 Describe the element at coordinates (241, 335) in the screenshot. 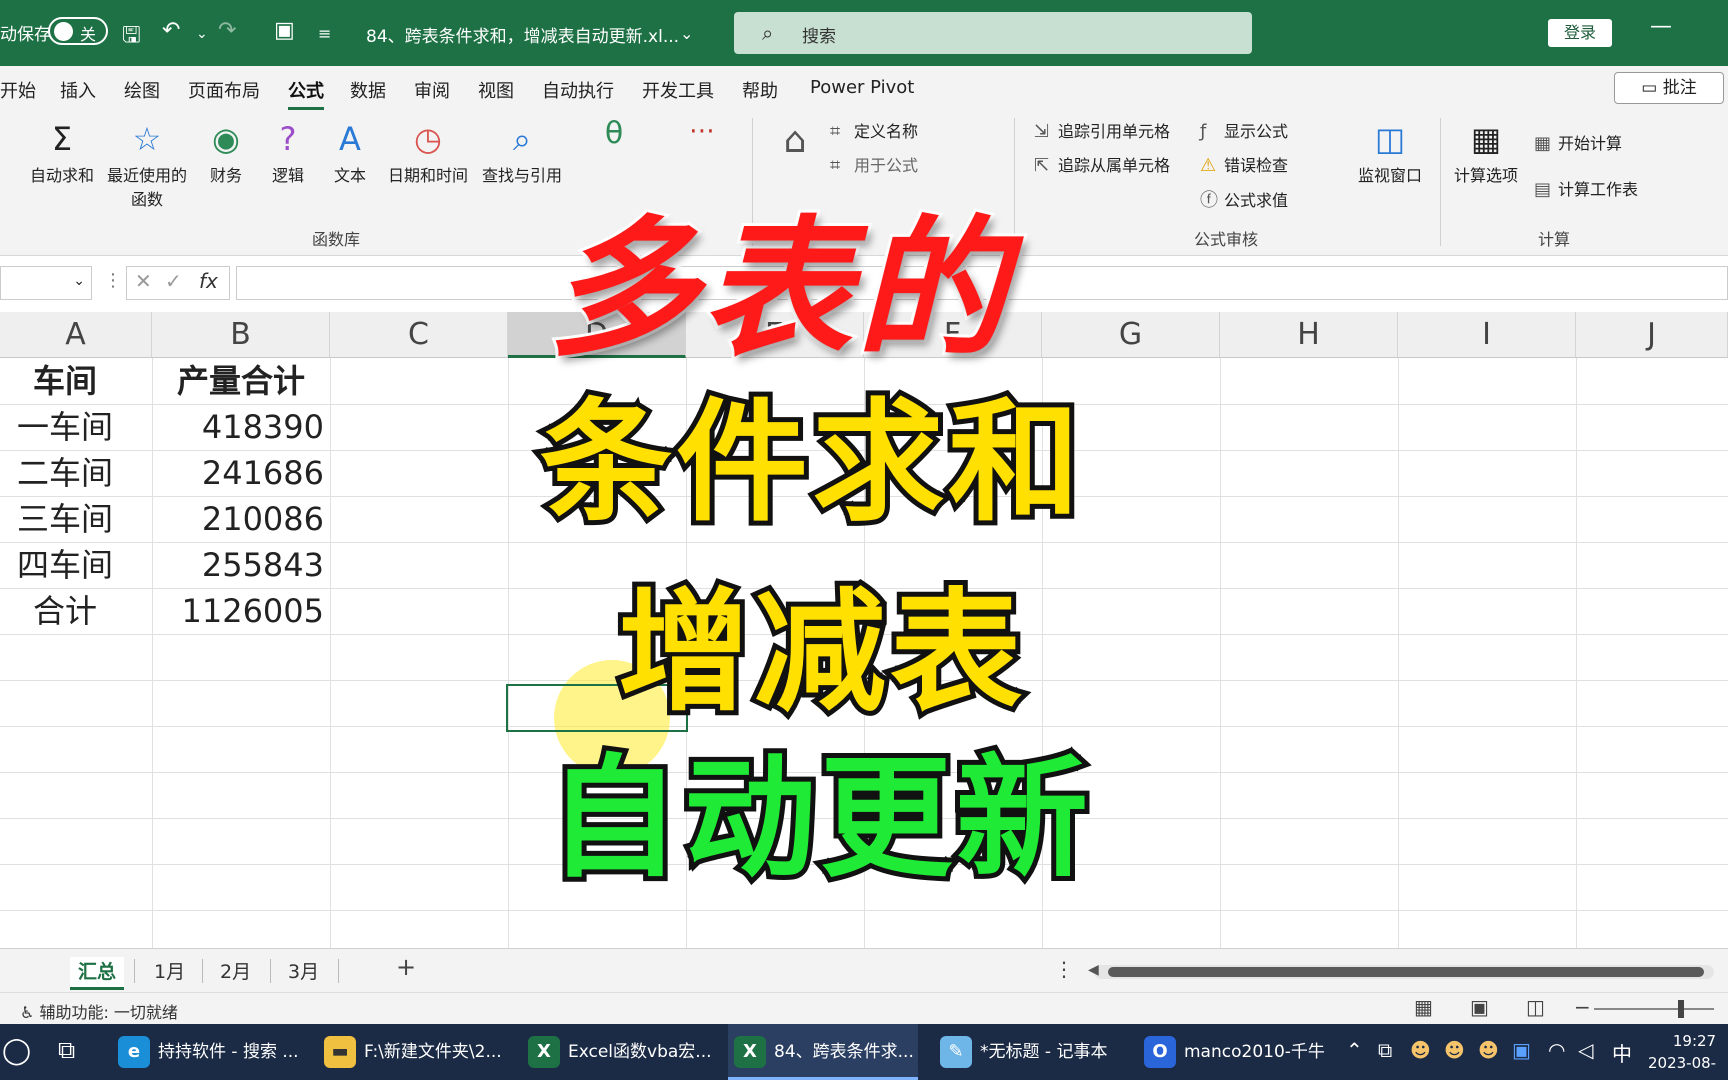

I see `column-header-b: B` at that location.